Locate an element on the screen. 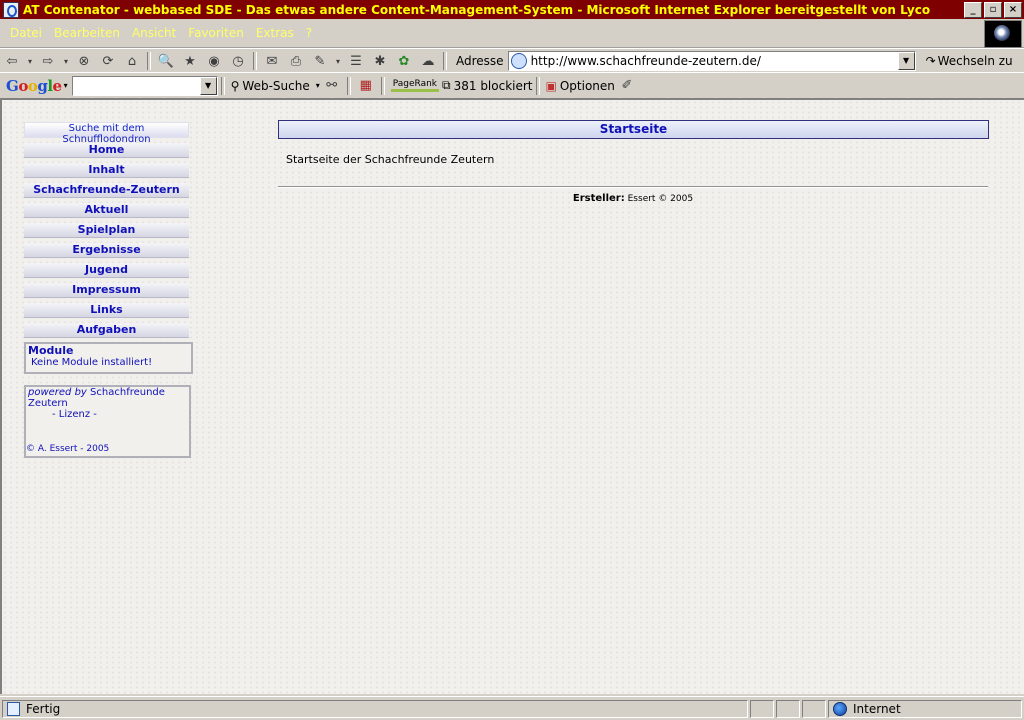 The height and width of the screenshot is (720, 1024). modules-text: Keine Module installiert! is located at coordinates (92, 362).